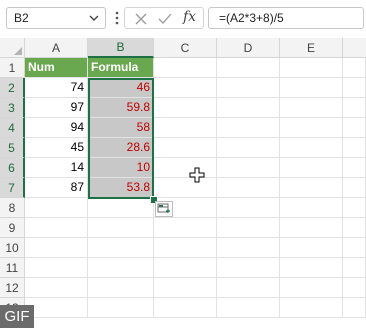  What do you see at coordinates (56, 108) in the screenshot?
I see `cell-a3: 97` at bounding box center [56, 108].